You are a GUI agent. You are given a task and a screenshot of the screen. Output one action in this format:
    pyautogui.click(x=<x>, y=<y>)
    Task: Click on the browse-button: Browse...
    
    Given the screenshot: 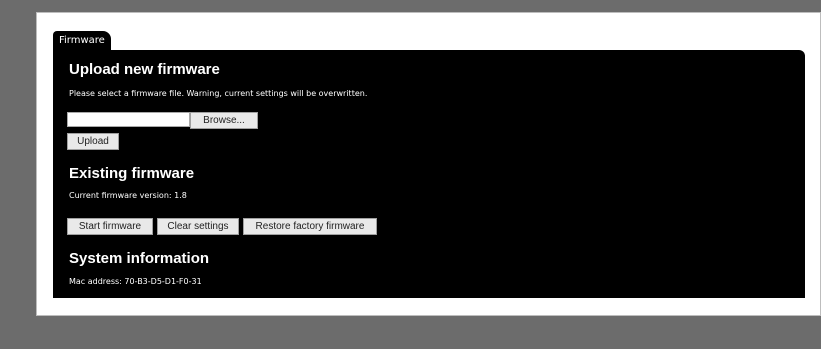 What is the action you would take?
    pyautogui.click(x=224, y=120)
    